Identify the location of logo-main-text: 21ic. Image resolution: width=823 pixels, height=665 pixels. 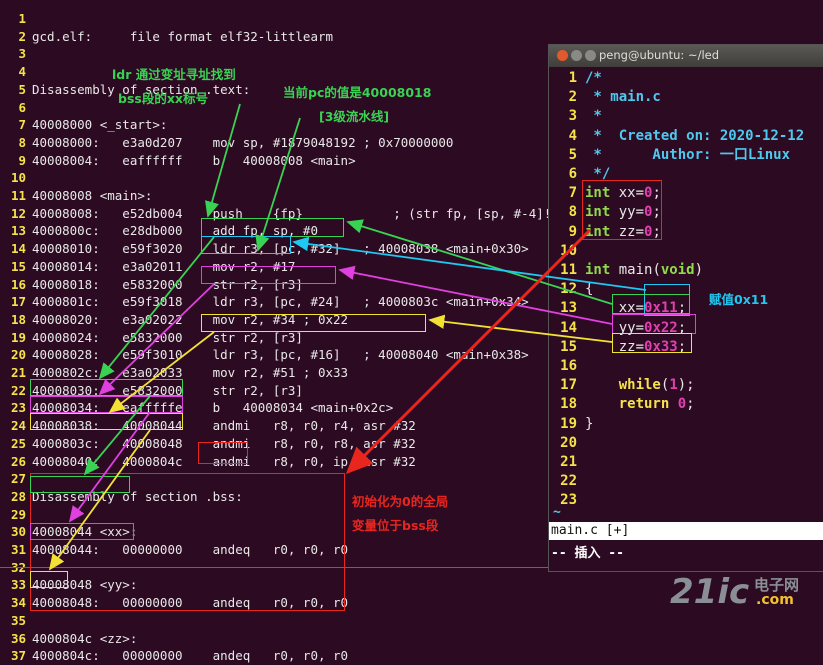
(710, 592).